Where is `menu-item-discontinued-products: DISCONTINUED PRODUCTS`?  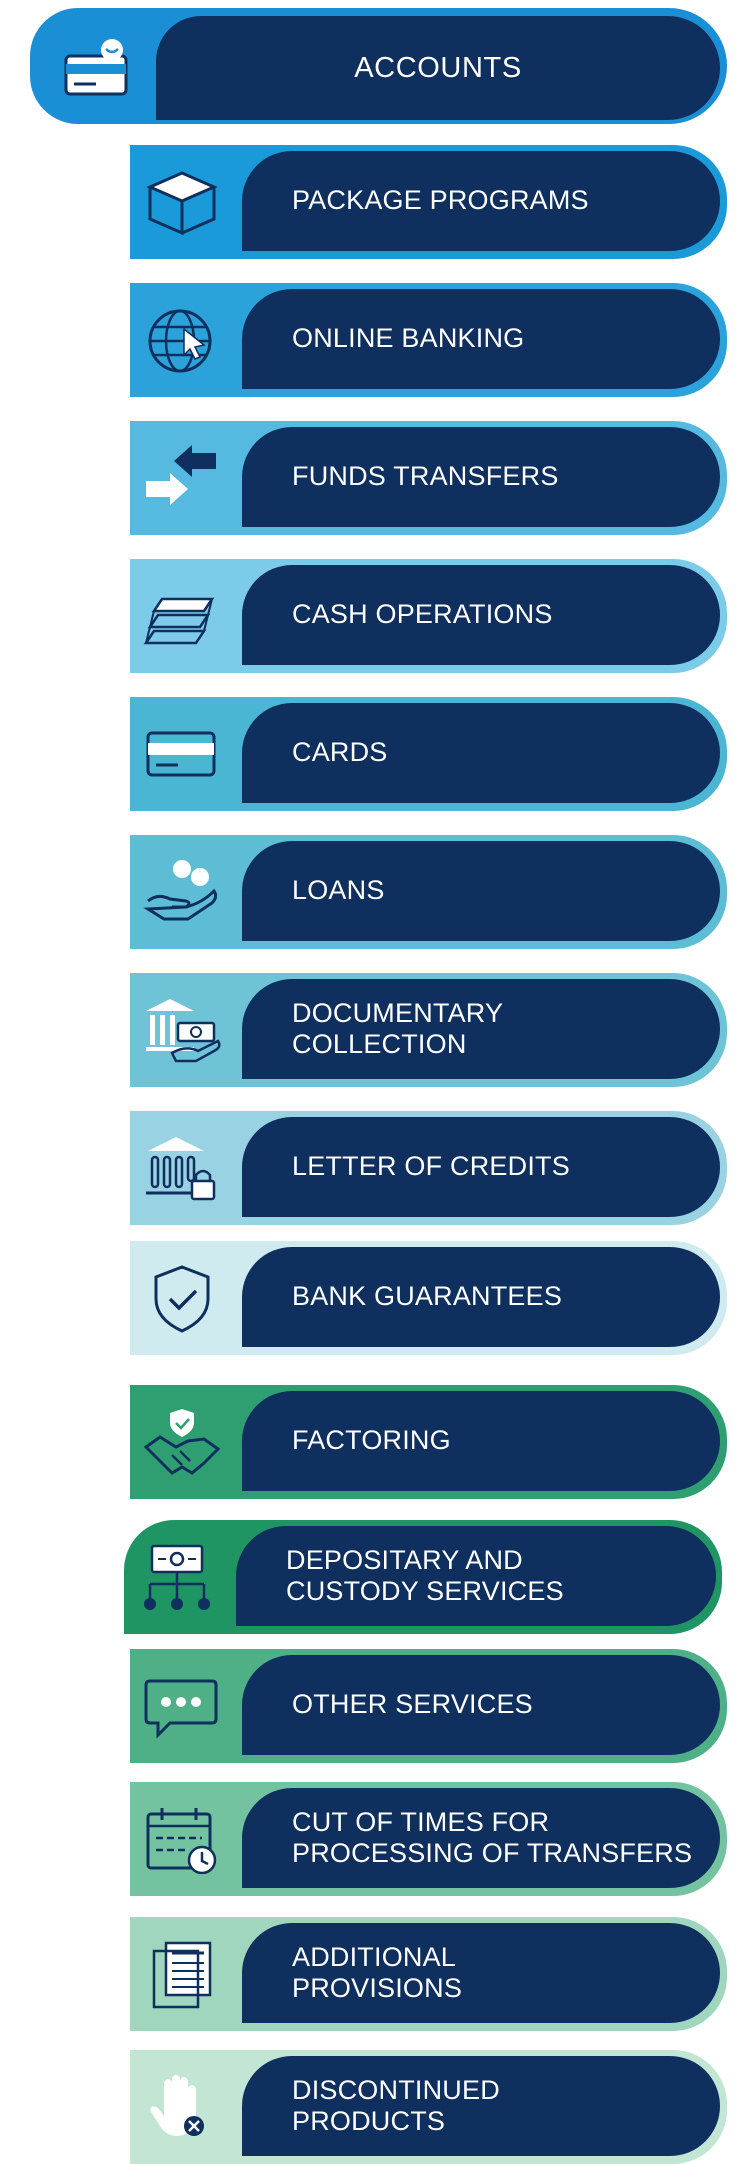
menu-item-discontinued-products: DISCONTINUED PRODUCTS is located at coordinates (428, 2107).